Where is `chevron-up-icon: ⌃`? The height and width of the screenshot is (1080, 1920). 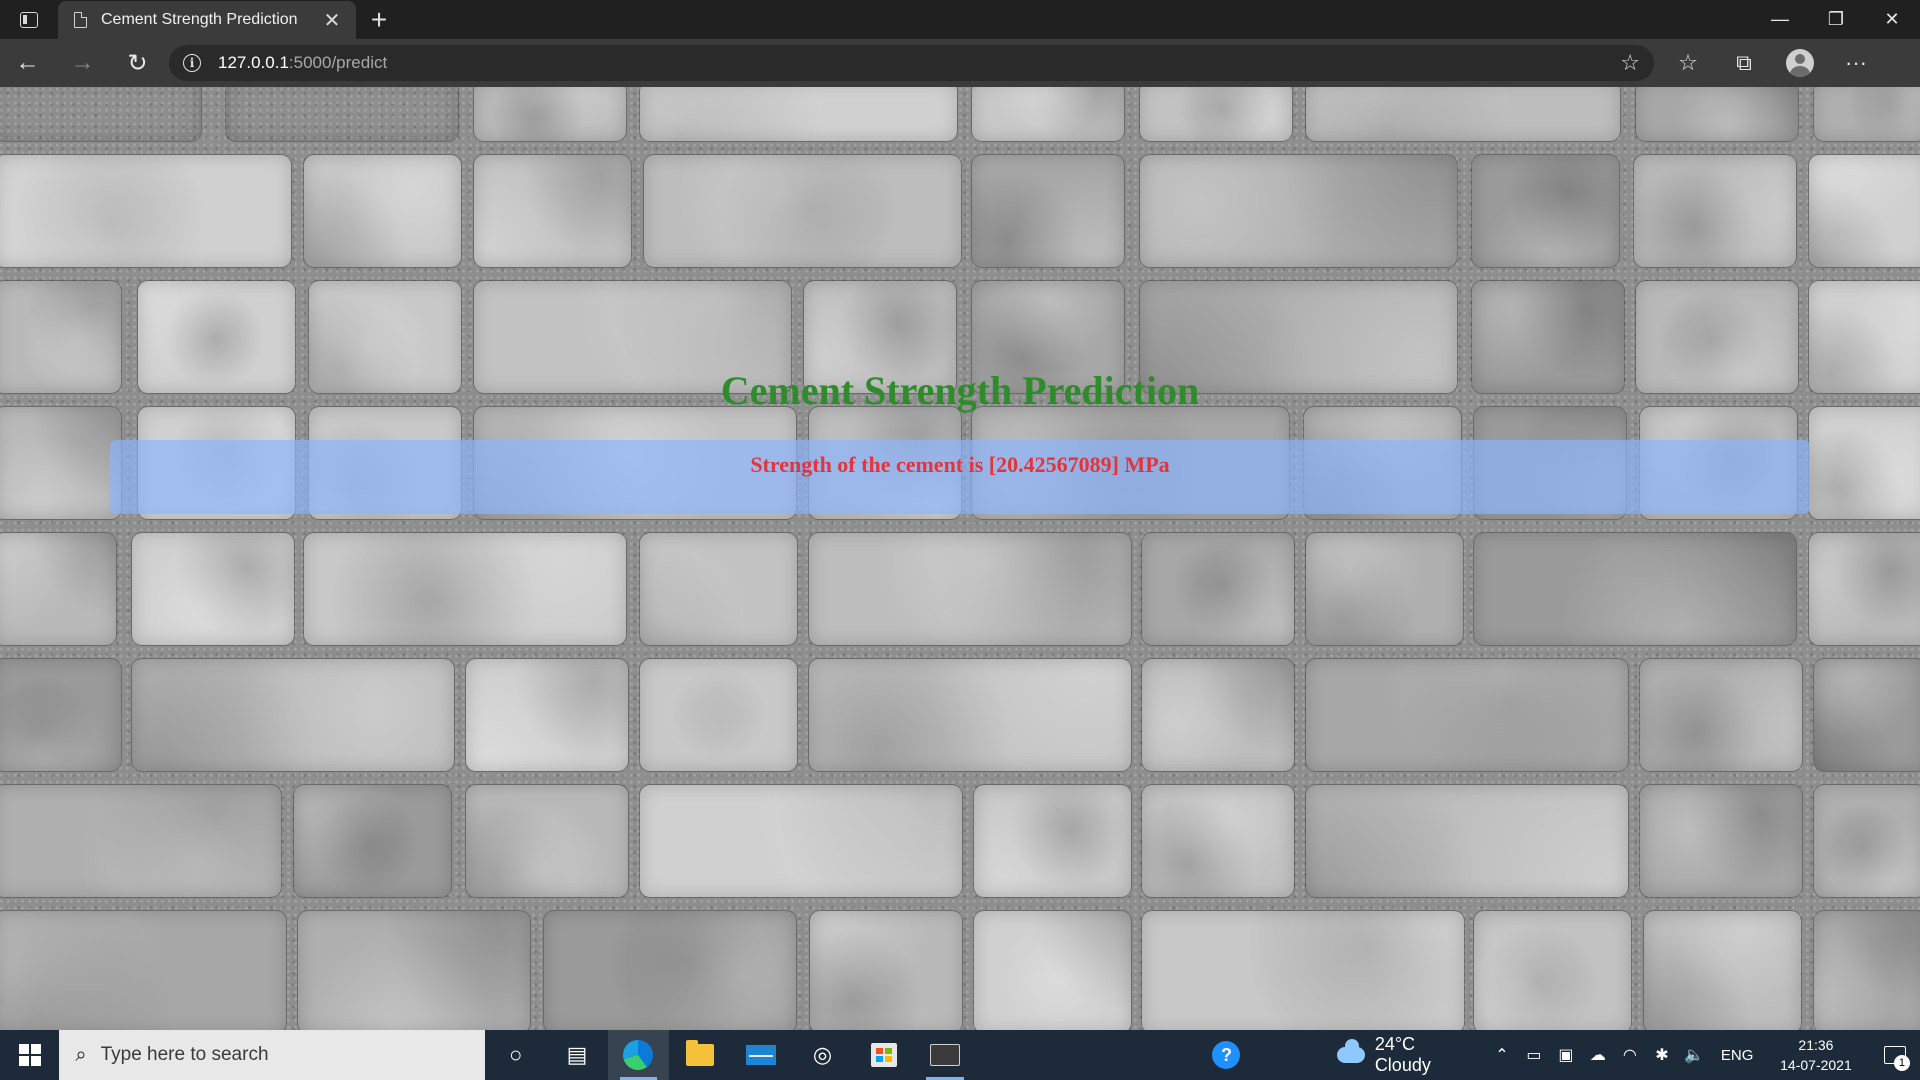 chevron-up-icon: ⌃ is located at coordinates (1502, 1055).